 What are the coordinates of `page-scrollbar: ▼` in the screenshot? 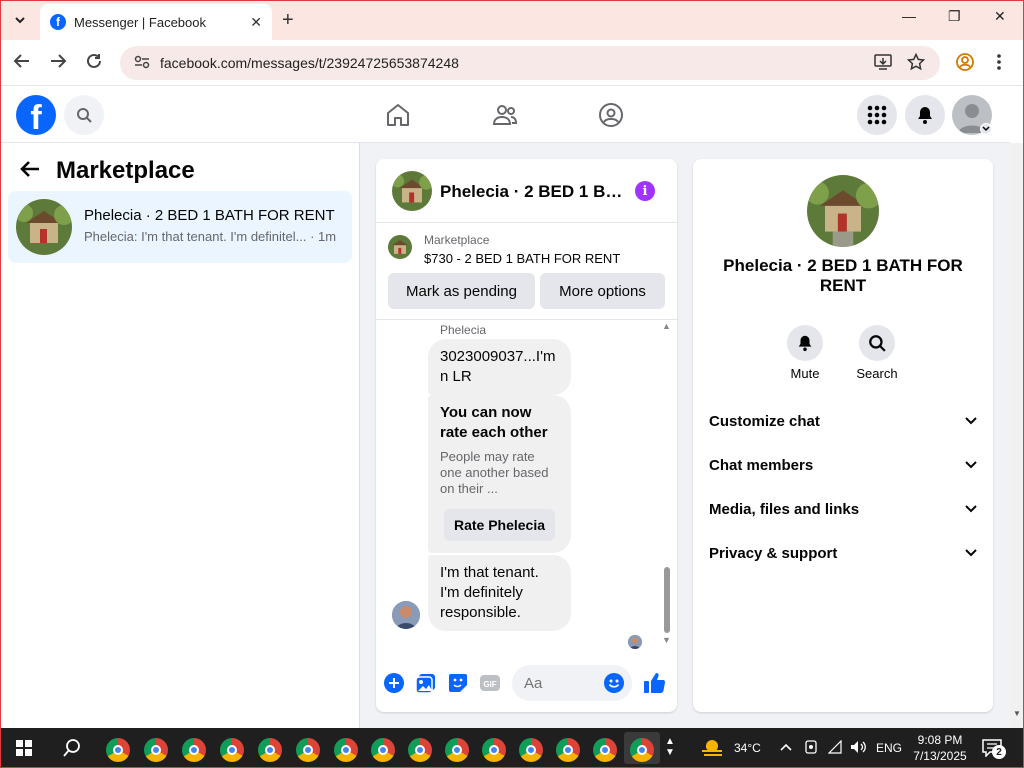 It's located at (1016, 435).